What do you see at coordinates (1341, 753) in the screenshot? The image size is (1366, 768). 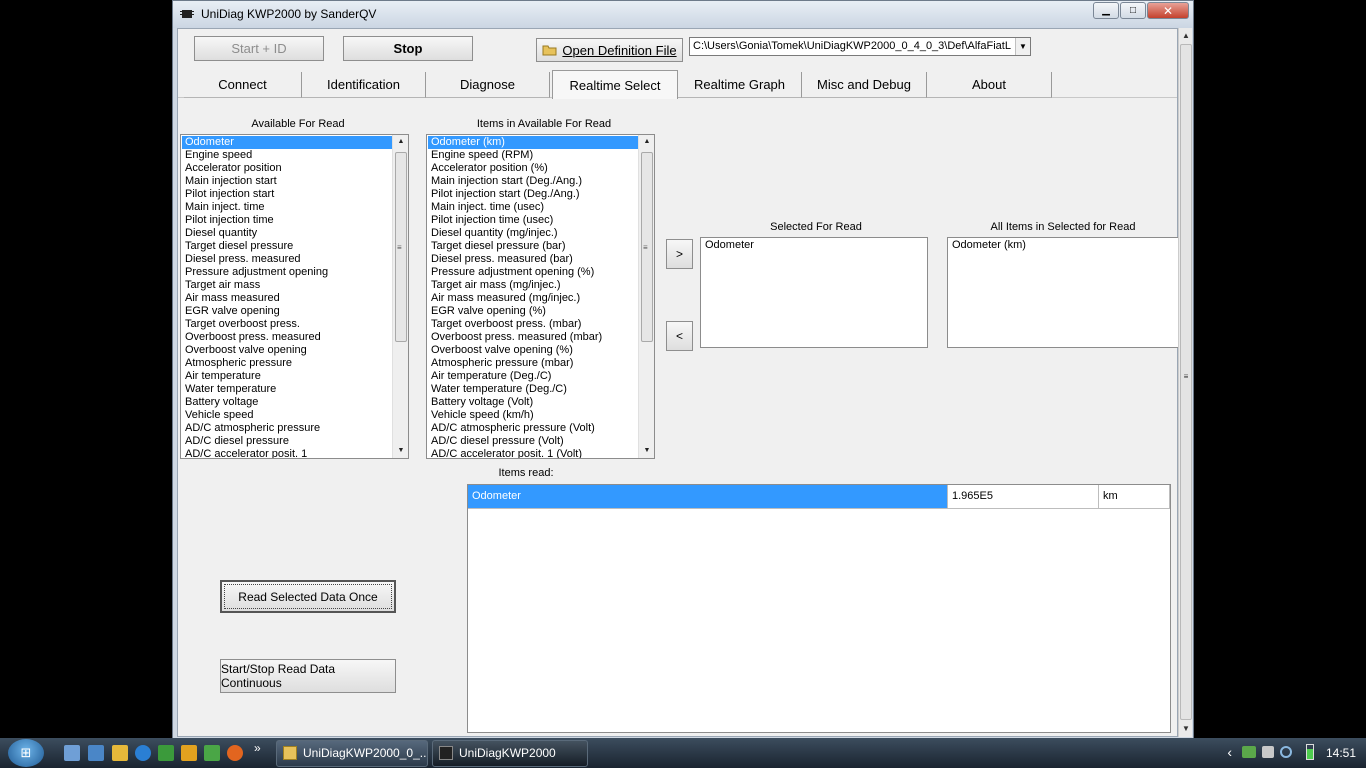 I see `clock: 14:51` at bounding box center [1341, 753].